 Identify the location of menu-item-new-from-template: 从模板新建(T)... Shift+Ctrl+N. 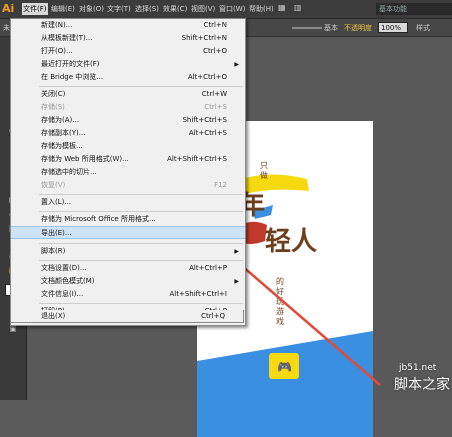
(128, 38).